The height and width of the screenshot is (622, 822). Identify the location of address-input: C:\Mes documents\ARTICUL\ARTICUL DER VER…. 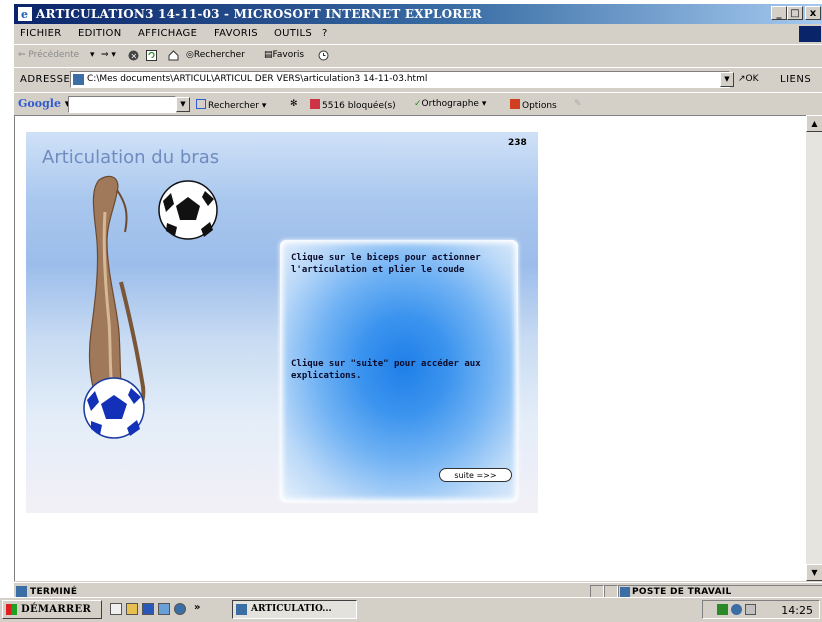
(400, 79).